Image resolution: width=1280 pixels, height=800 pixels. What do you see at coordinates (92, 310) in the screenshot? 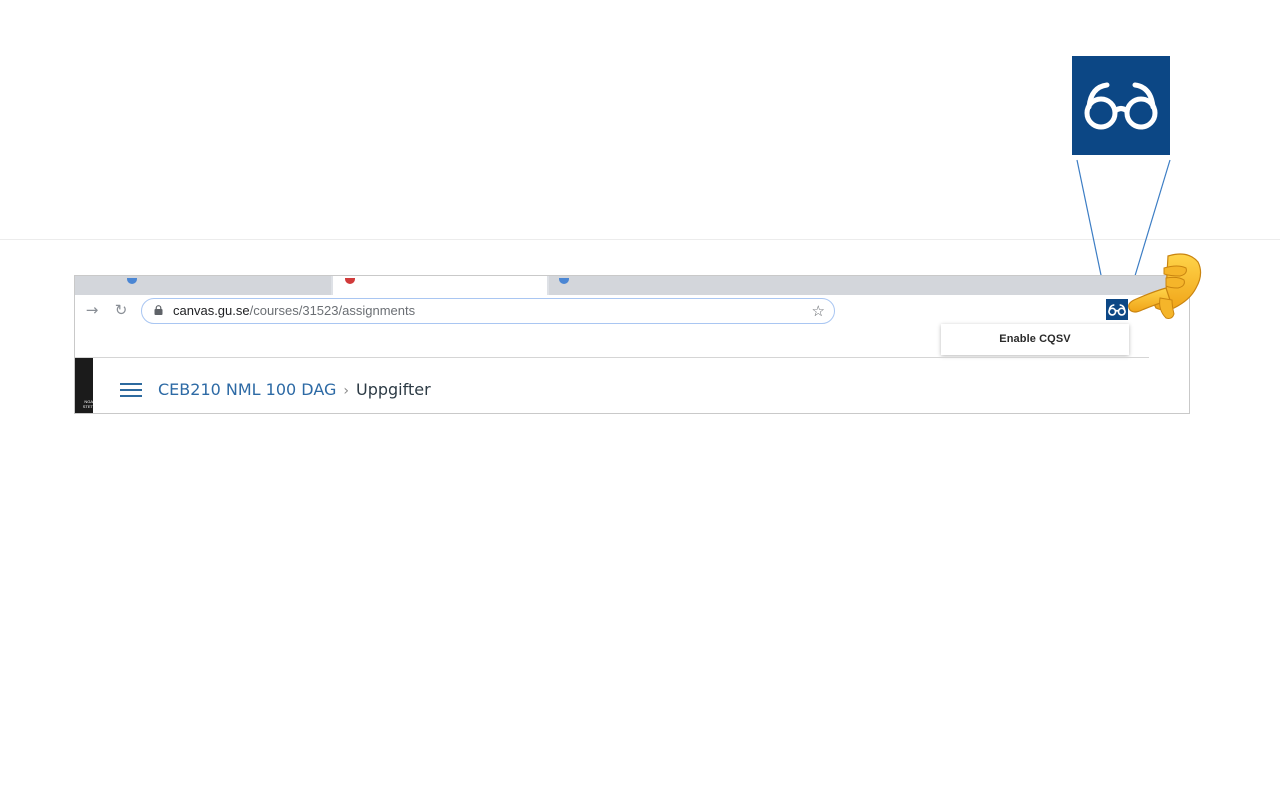
I see `forward-icon: →` at bounding box center [92, 310].